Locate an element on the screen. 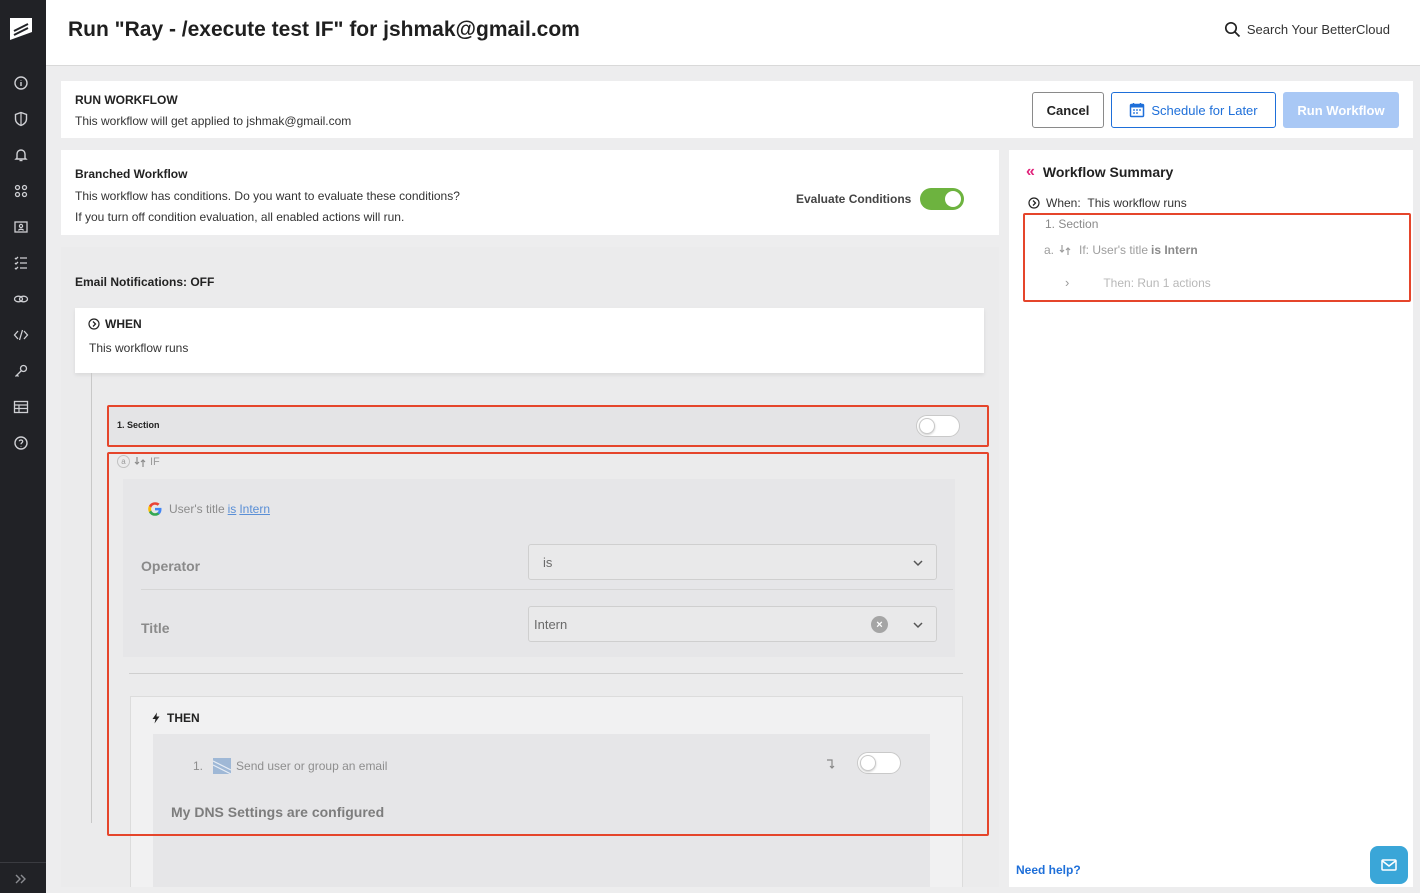  bettercloud-logo is located at coordinates (21, 29).